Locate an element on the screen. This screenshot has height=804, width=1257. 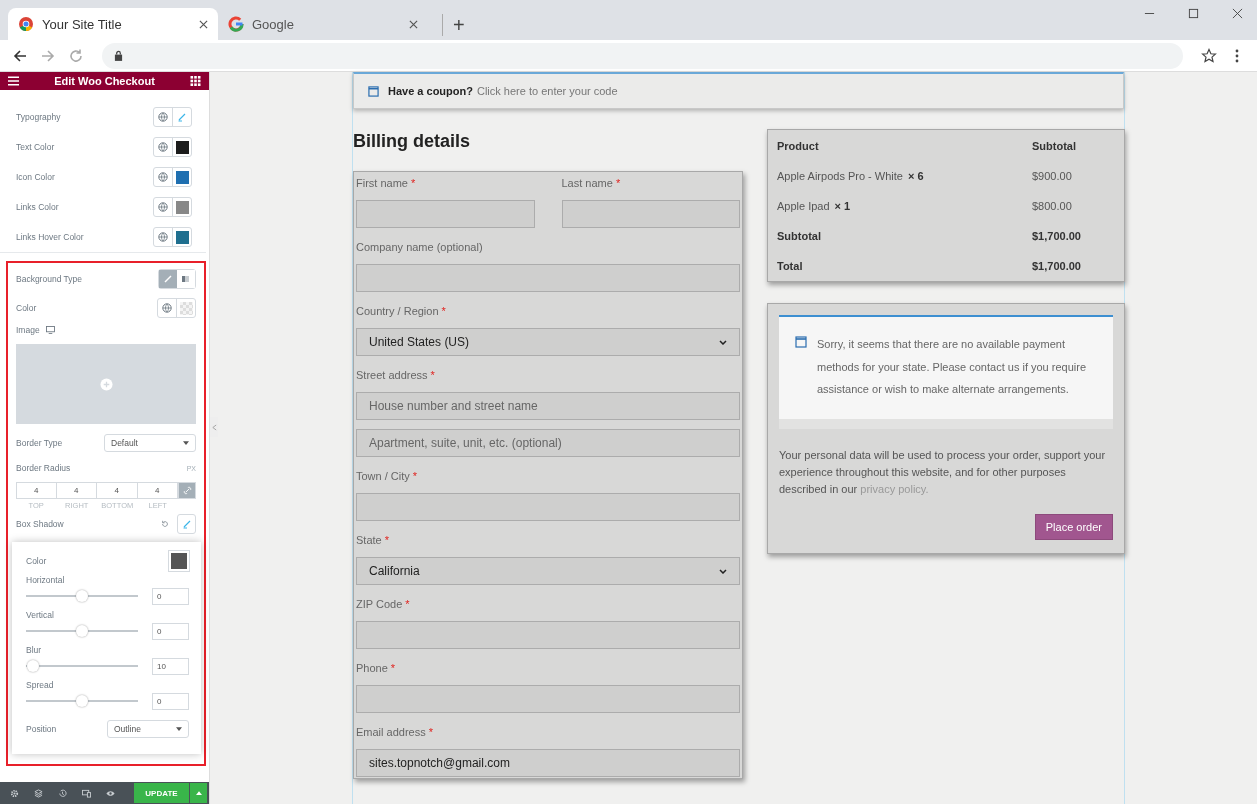
gradient-icon is located at coordinates (186, 279).